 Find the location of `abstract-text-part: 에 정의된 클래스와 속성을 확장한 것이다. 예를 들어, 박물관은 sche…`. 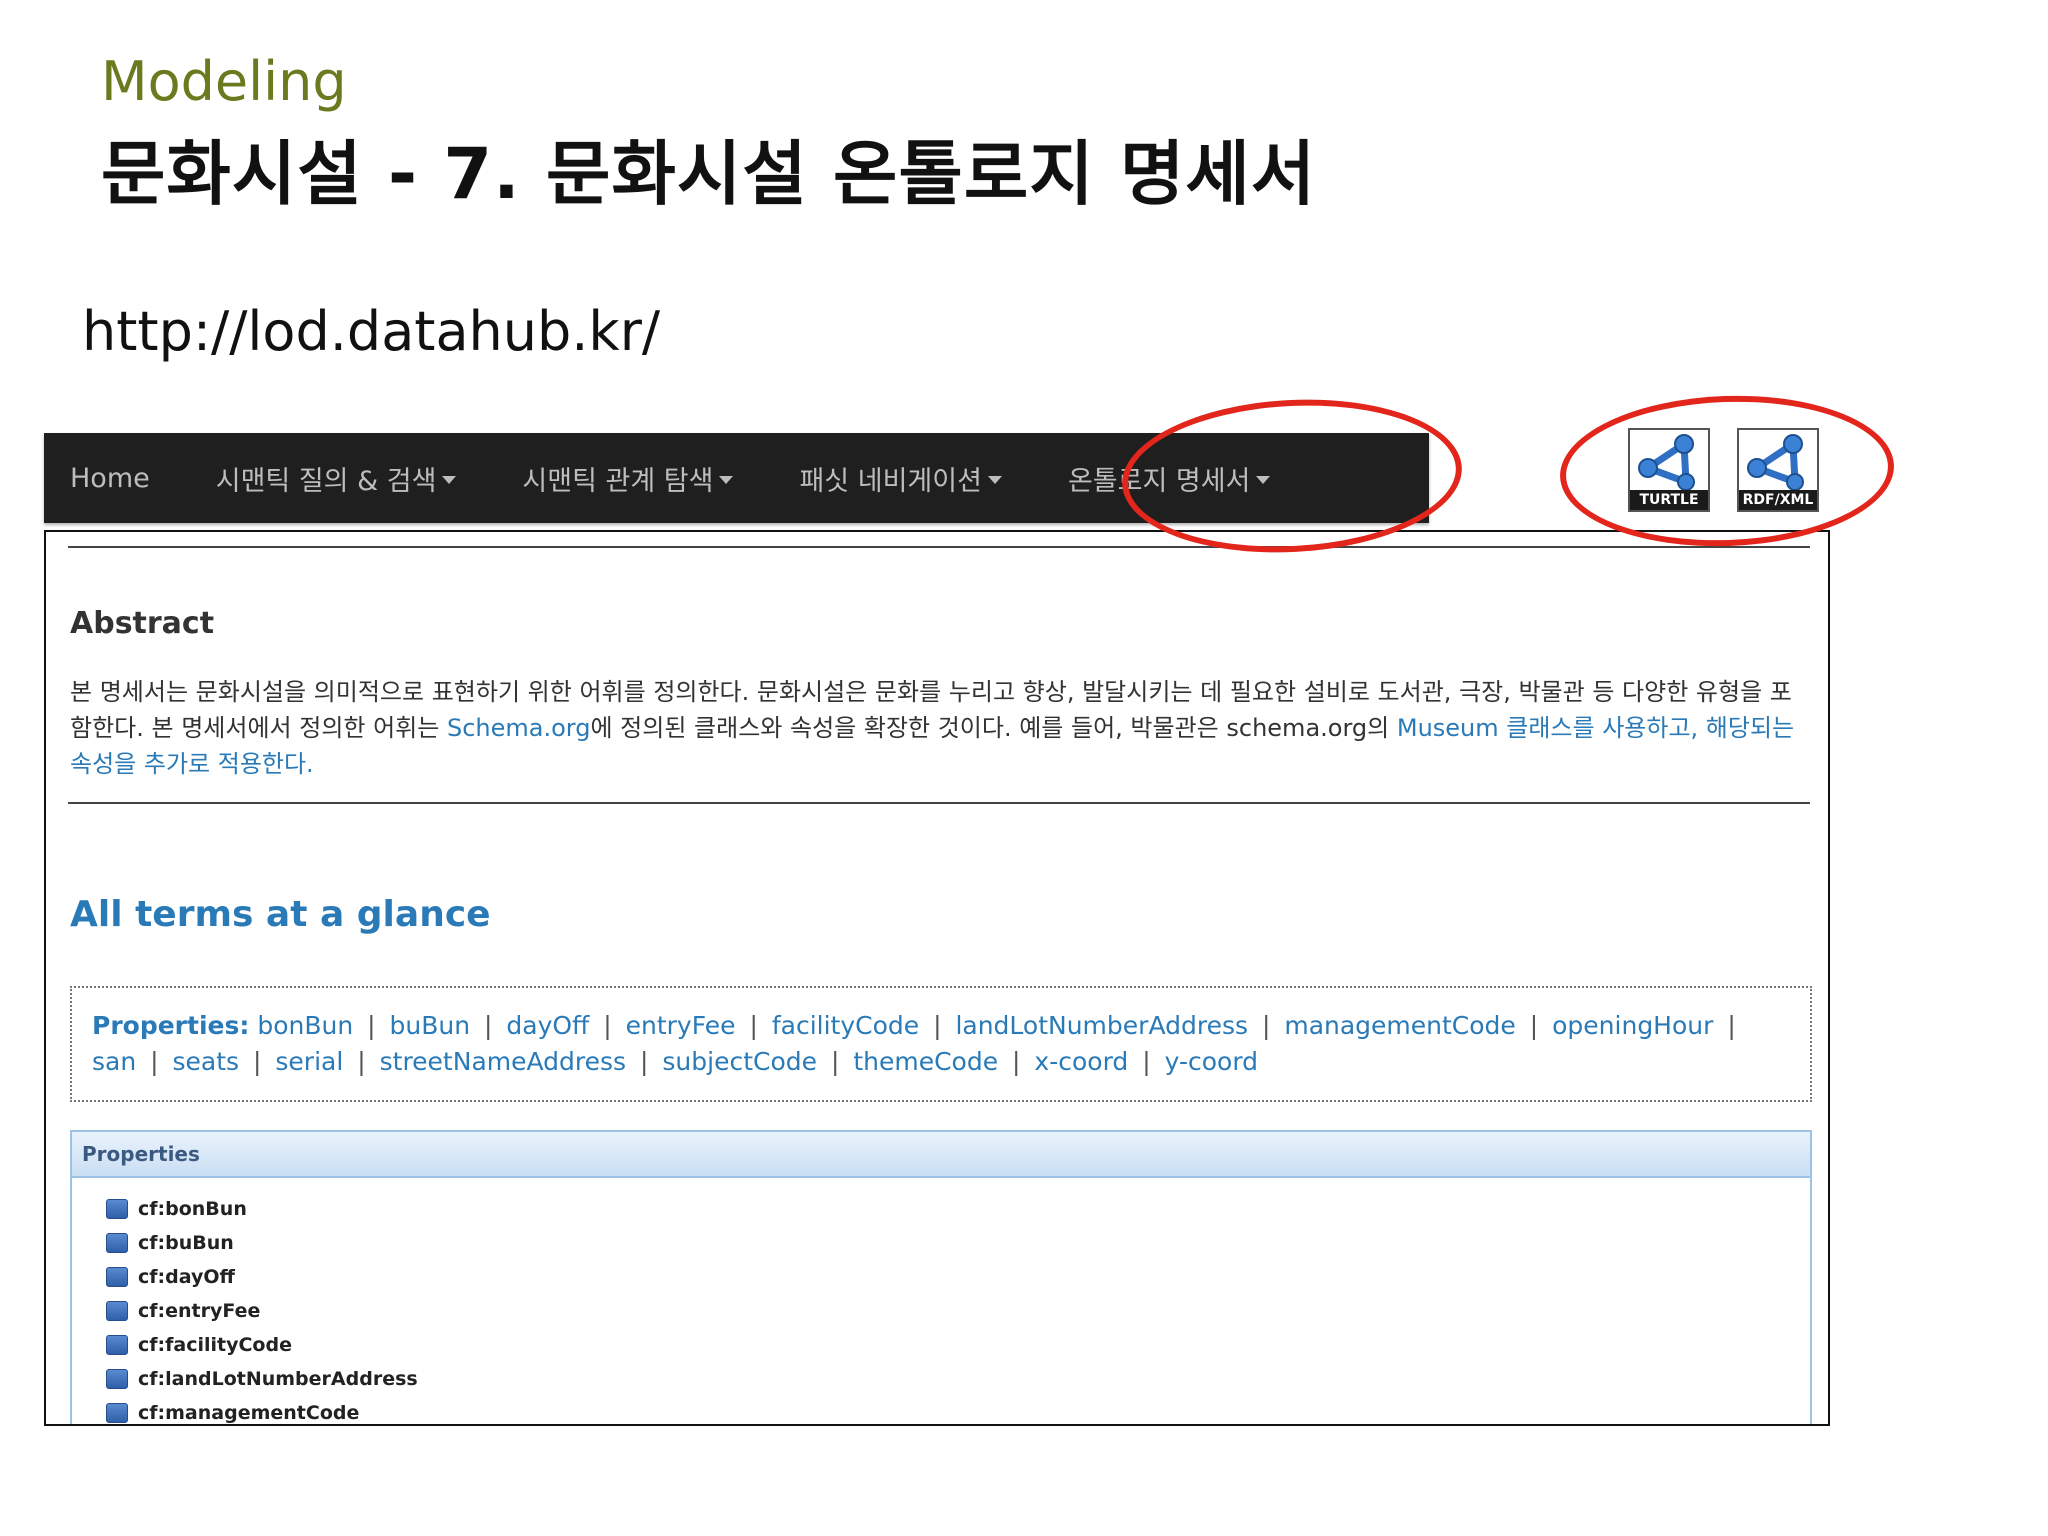

abstract-text-part: 에 정의된 클래스와 속성을 확장한 것이다. 예를 들어, 박물관은 sche… is located at coordinates (993, 728).